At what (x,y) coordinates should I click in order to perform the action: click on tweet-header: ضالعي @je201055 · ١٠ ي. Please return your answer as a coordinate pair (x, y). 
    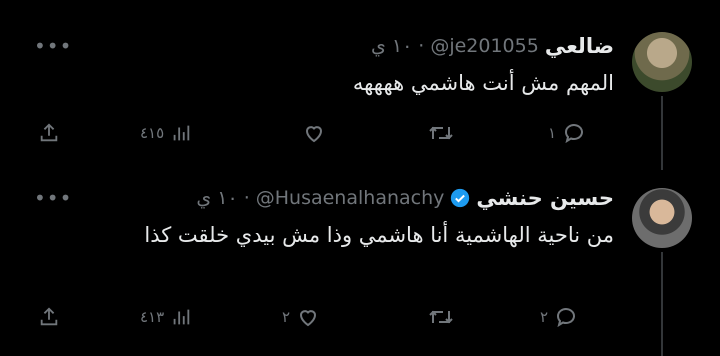
    Looking at the image, I should click on (492, 46).